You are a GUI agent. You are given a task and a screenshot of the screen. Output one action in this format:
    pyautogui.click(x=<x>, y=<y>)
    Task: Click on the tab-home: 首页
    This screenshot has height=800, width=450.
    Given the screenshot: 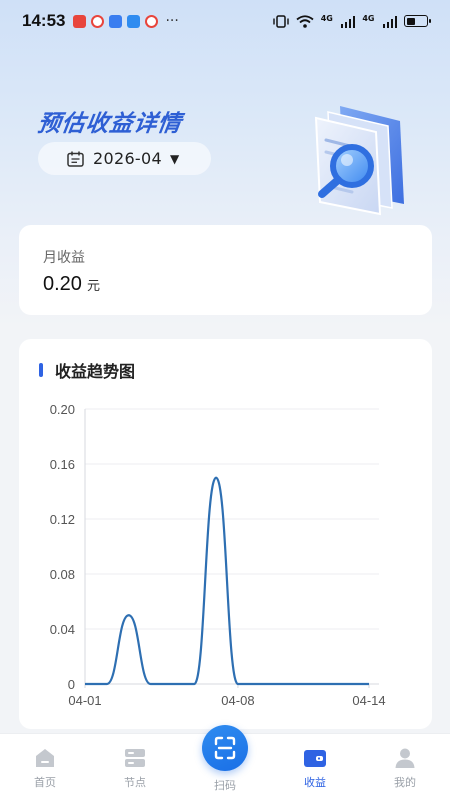 What is the action you would take?
    pyautogui.click(x=45, y=767)
    